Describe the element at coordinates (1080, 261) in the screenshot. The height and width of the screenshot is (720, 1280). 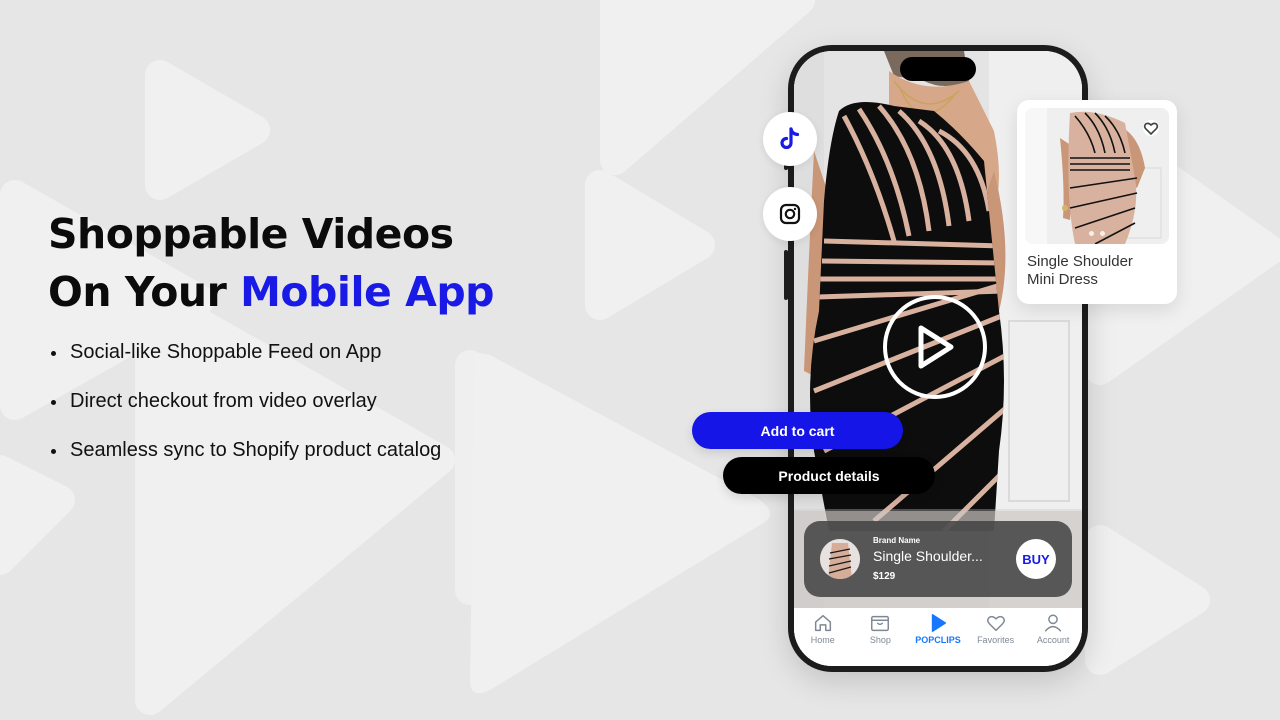
I see `product-card-title-line1: Single Shoulder` at that location.